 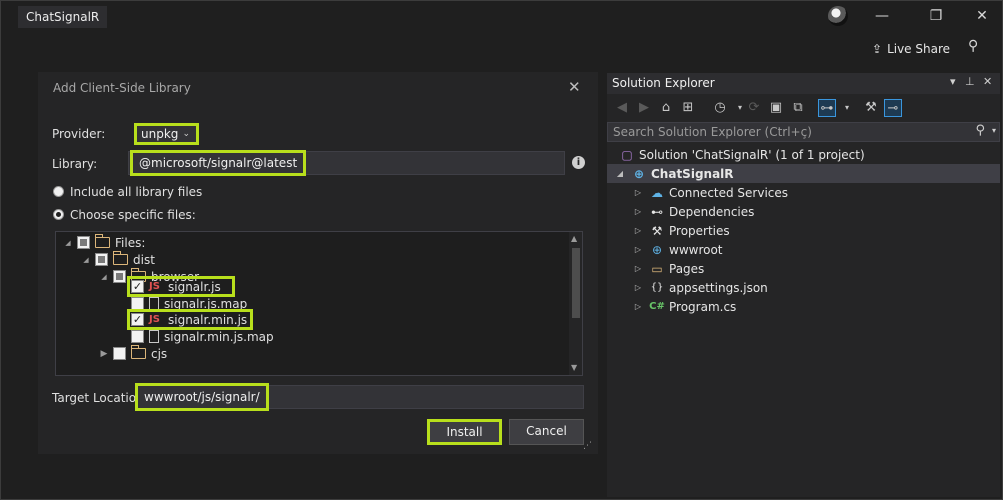 What do you see at coordinates (803, 306) in the screenshot?
I see `tree-item-program: ▷ C# Program.cs` at bounding box center [803, 306].